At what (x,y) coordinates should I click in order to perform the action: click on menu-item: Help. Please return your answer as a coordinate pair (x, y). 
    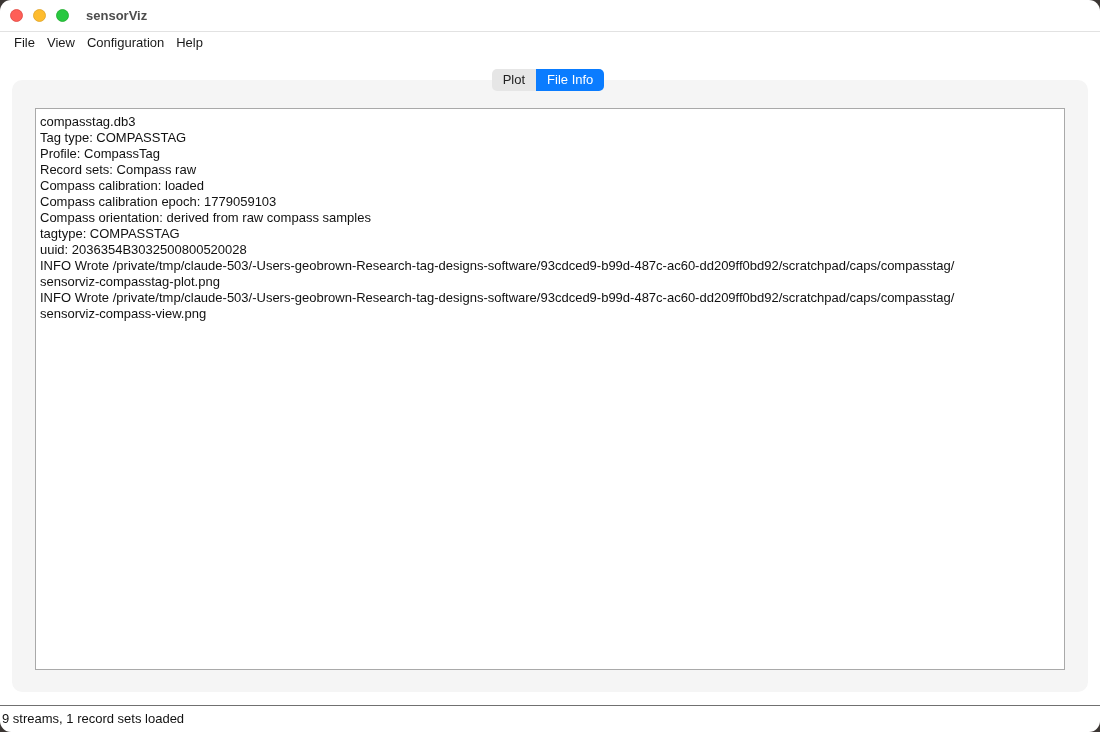
    Looking at the image, I should click on (189, 43).